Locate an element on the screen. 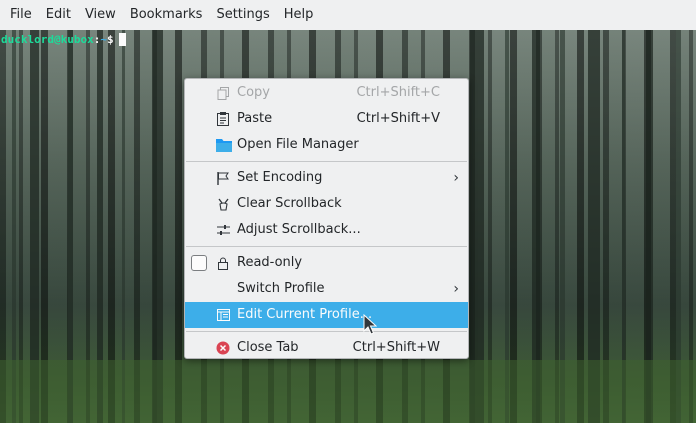 Image resolution: width=696 pixels, height=423 pixels. menu-item-switch-profile-label: Switch Profile is located at coordinates (281, 288).